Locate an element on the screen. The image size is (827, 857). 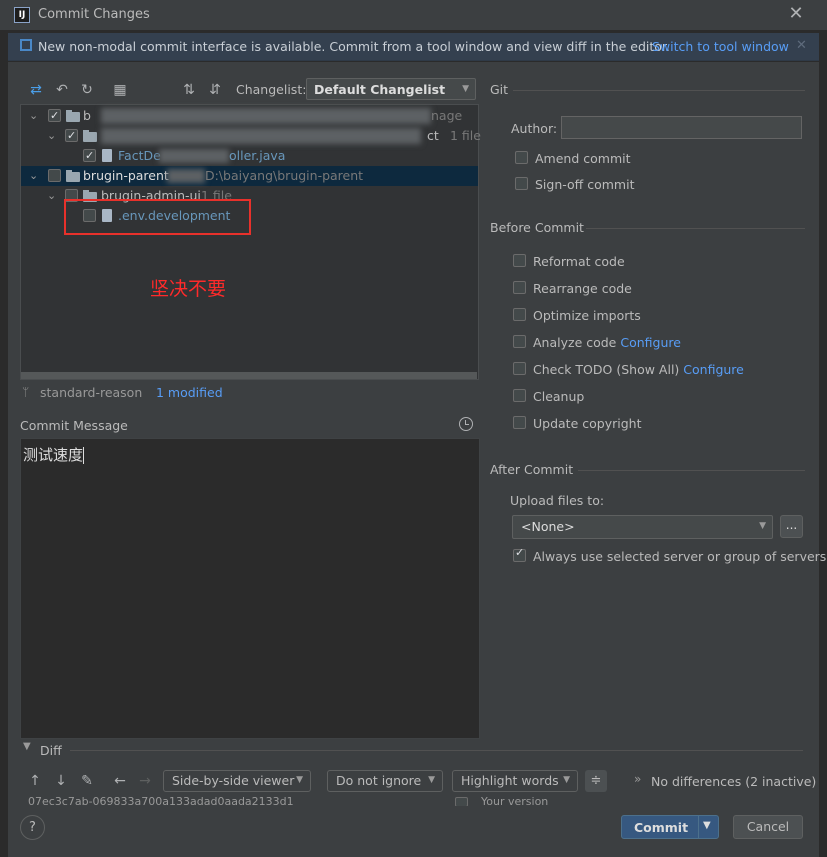
tree-horizontal-scrollbar is located at coordinates (249, 375).